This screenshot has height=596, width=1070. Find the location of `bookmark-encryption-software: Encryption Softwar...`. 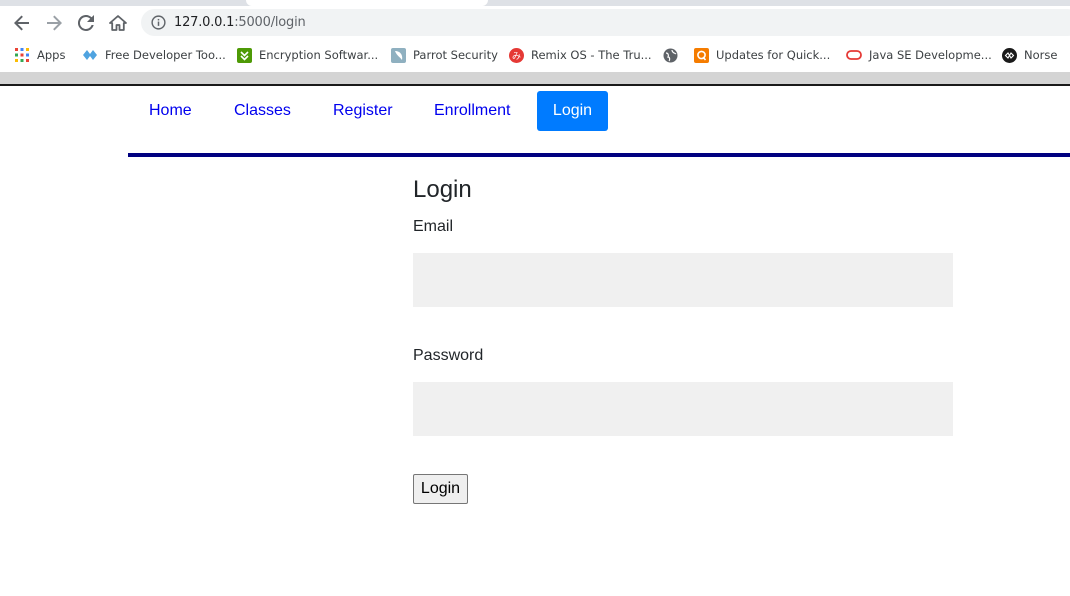

bookmark-encryption-software: Encryption Softwar... is located at coordinates (307, 55).